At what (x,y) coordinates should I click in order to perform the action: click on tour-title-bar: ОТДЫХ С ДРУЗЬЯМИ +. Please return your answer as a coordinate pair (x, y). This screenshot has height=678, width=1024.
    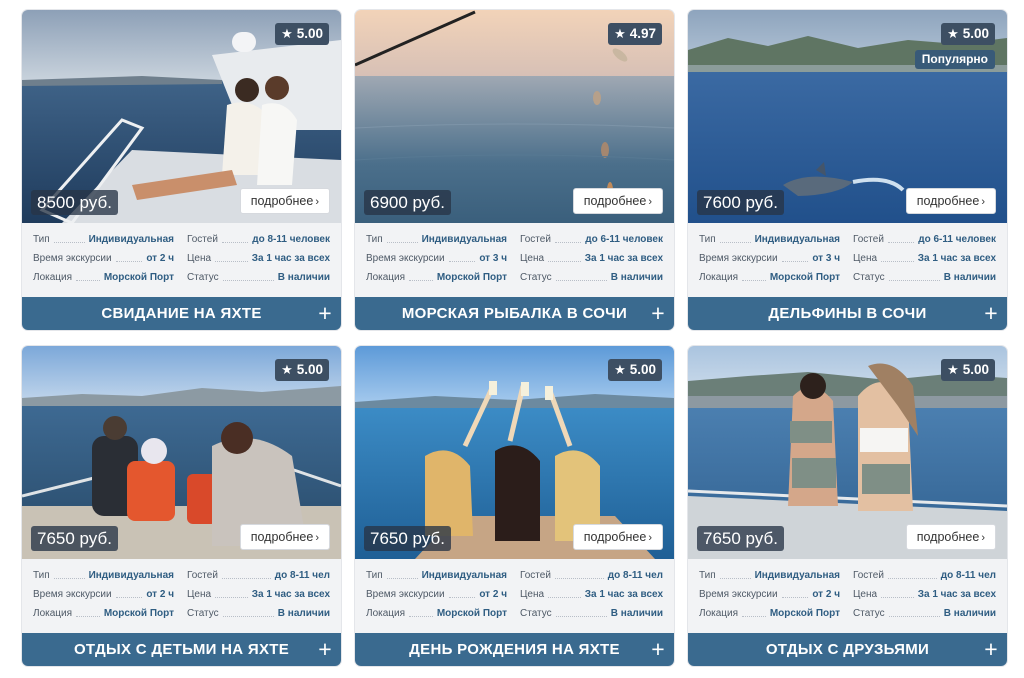
    Looking at the image, I should click on (847, 649).